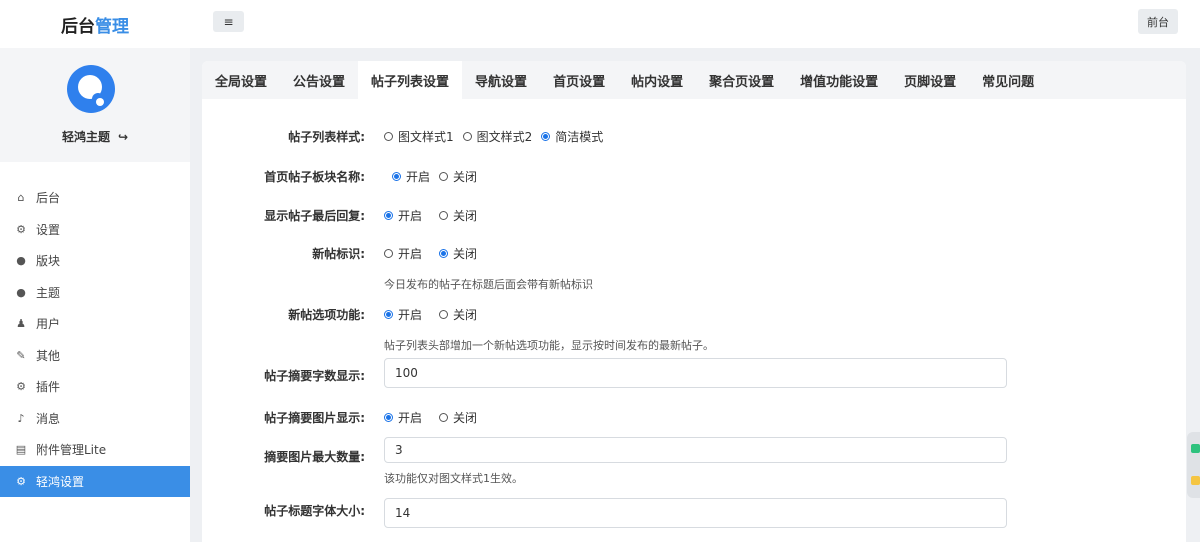  Describe the element at coordinates (60, 481) in the screenshot. I see `sidebar-item-label: 轻鸿设置` at that location.